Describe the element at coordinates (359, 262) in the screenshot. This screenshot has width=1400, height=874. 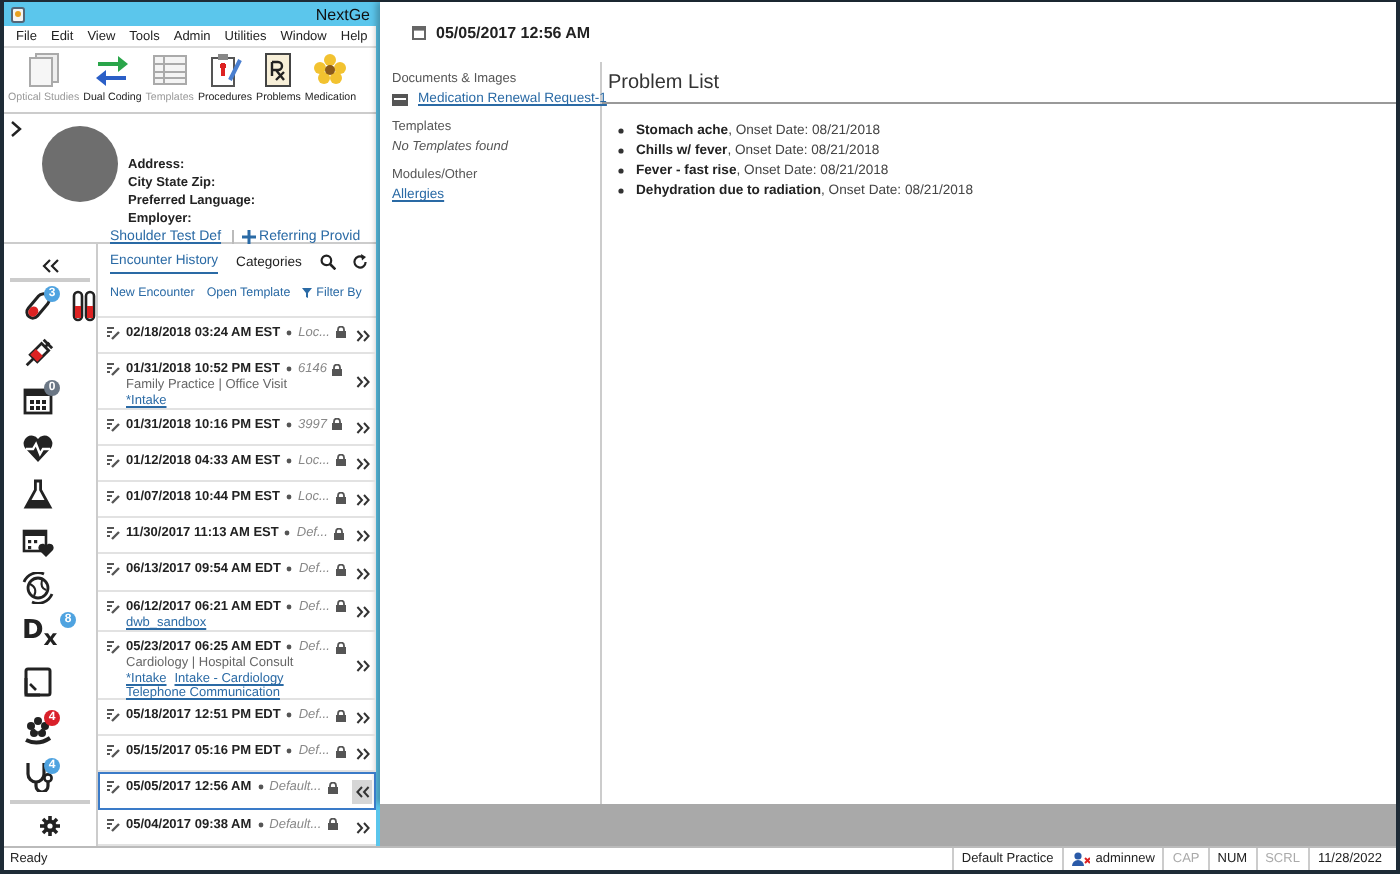
I see `refresh-icon` at that location.